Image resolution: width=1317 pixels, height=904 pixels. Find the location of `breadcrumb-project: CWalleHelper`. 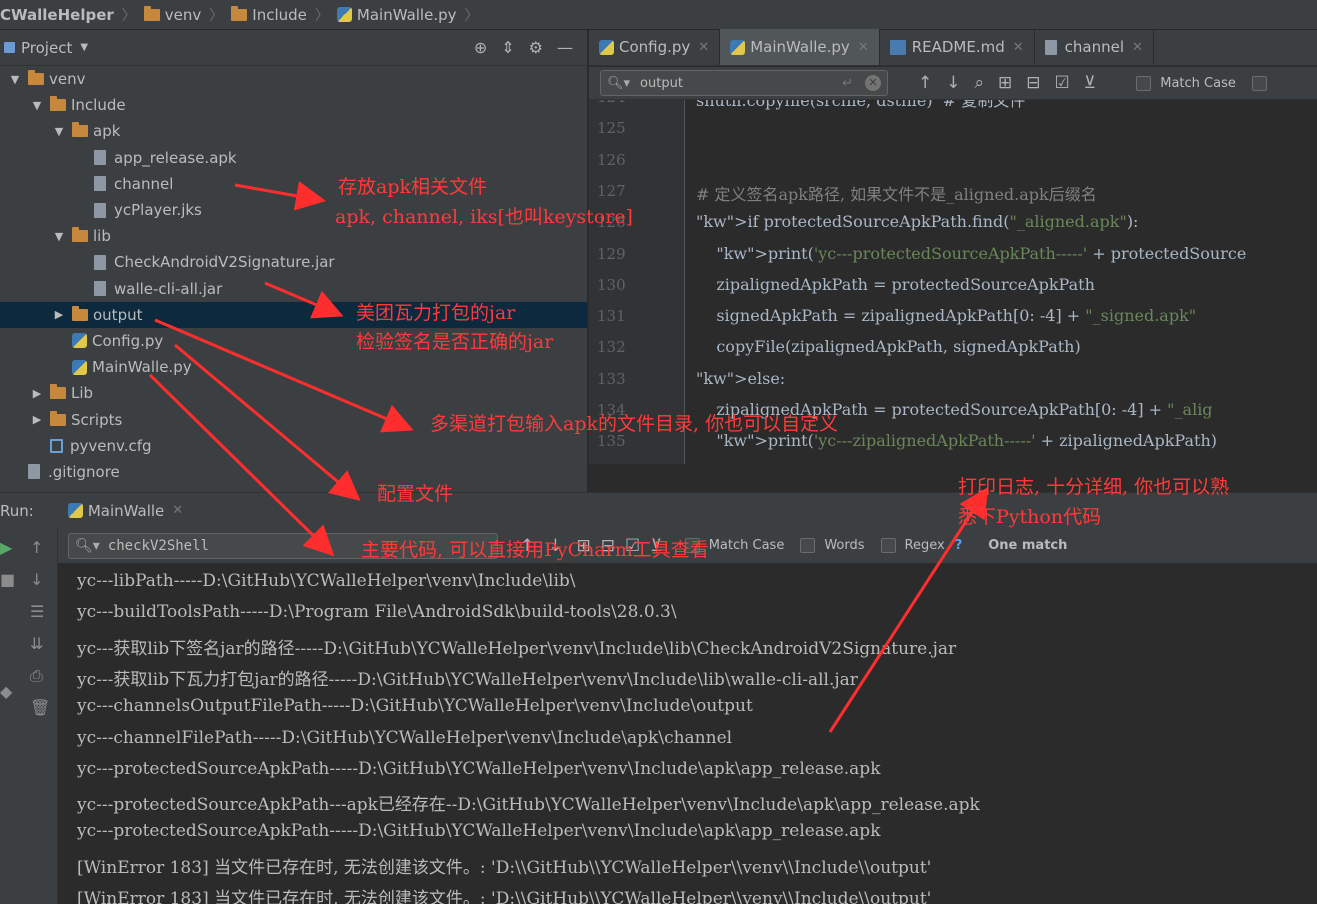

breadcrumb-project: CWalleHelper is located at coordinates (57, 15).